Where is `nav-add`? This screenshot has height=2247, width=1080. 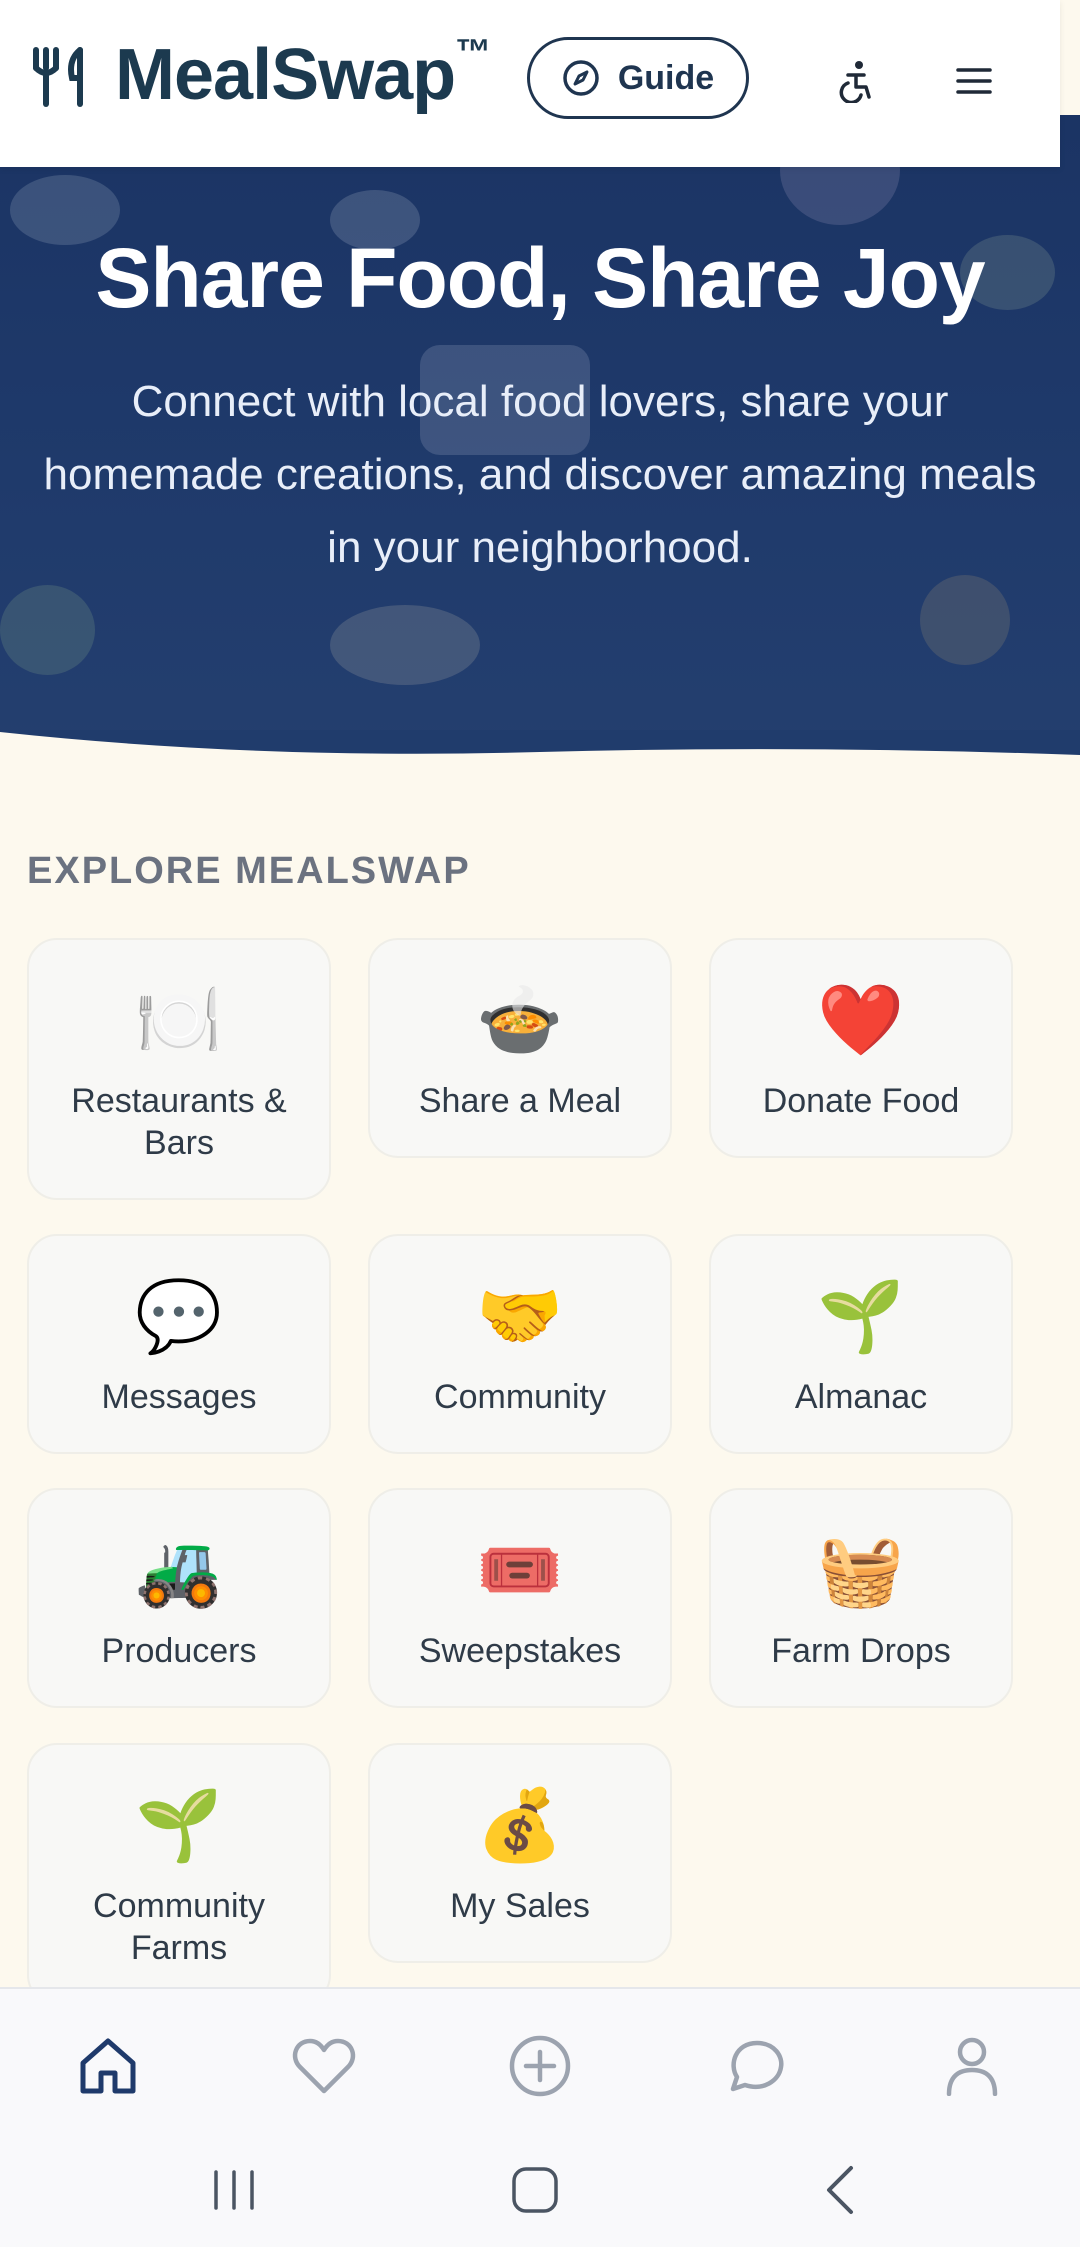
nav-add is located at coordinates (540, 2066).